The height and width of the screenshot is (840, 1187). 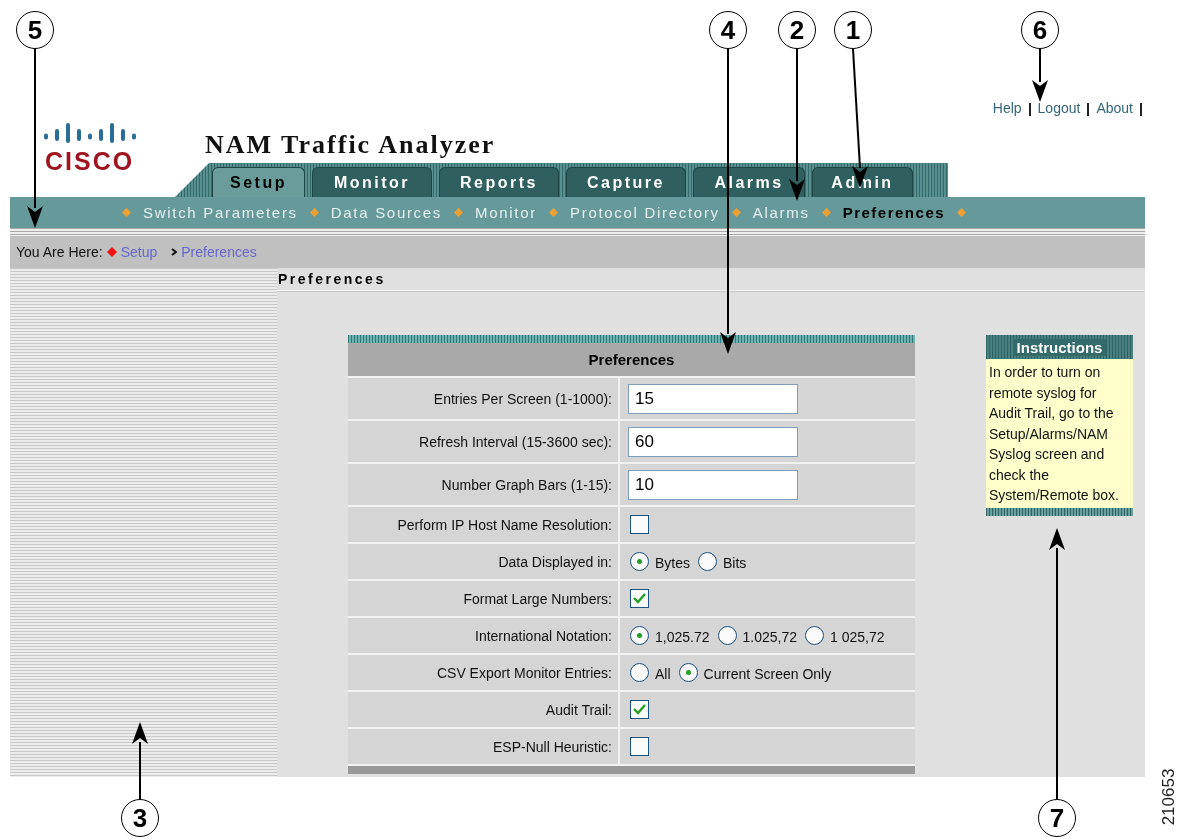 What do you see at coordinates (1059, 347) in the screenshot?
I see `instructions-title: Instructions` at bounding box center [1059, 347].